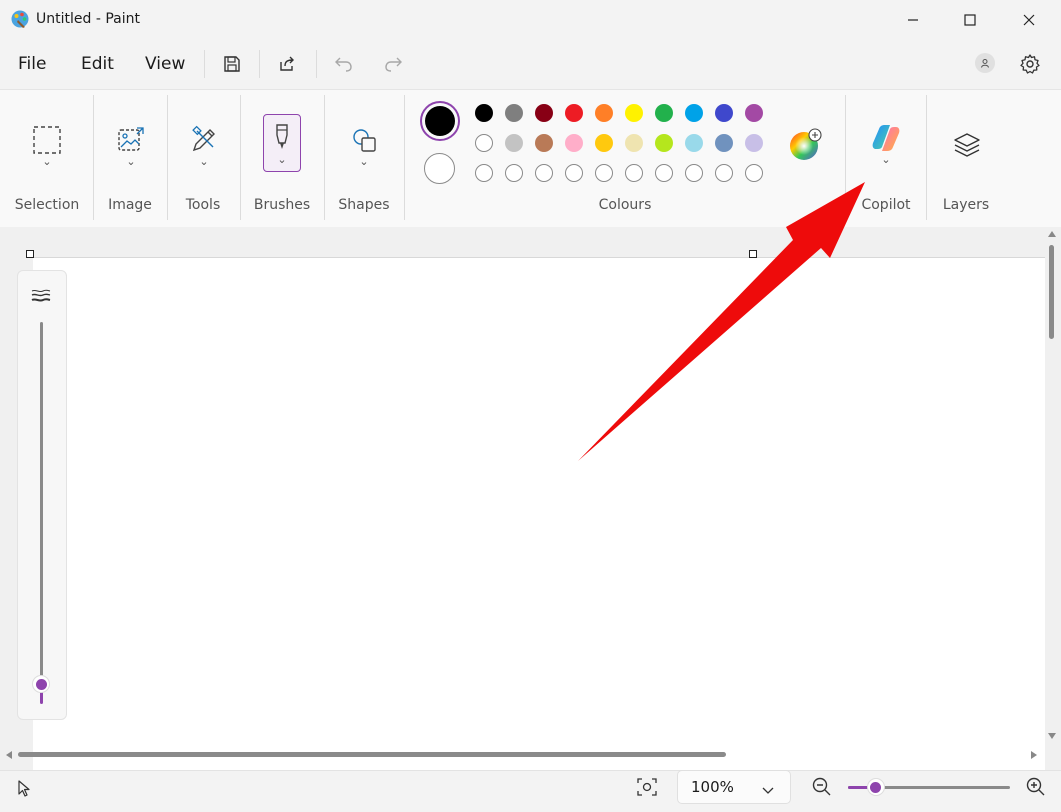  What do you see at coordinates (1052, 234) in the screenshot?
I see `scroll-up-icon` at bounding box center [1052, 234].